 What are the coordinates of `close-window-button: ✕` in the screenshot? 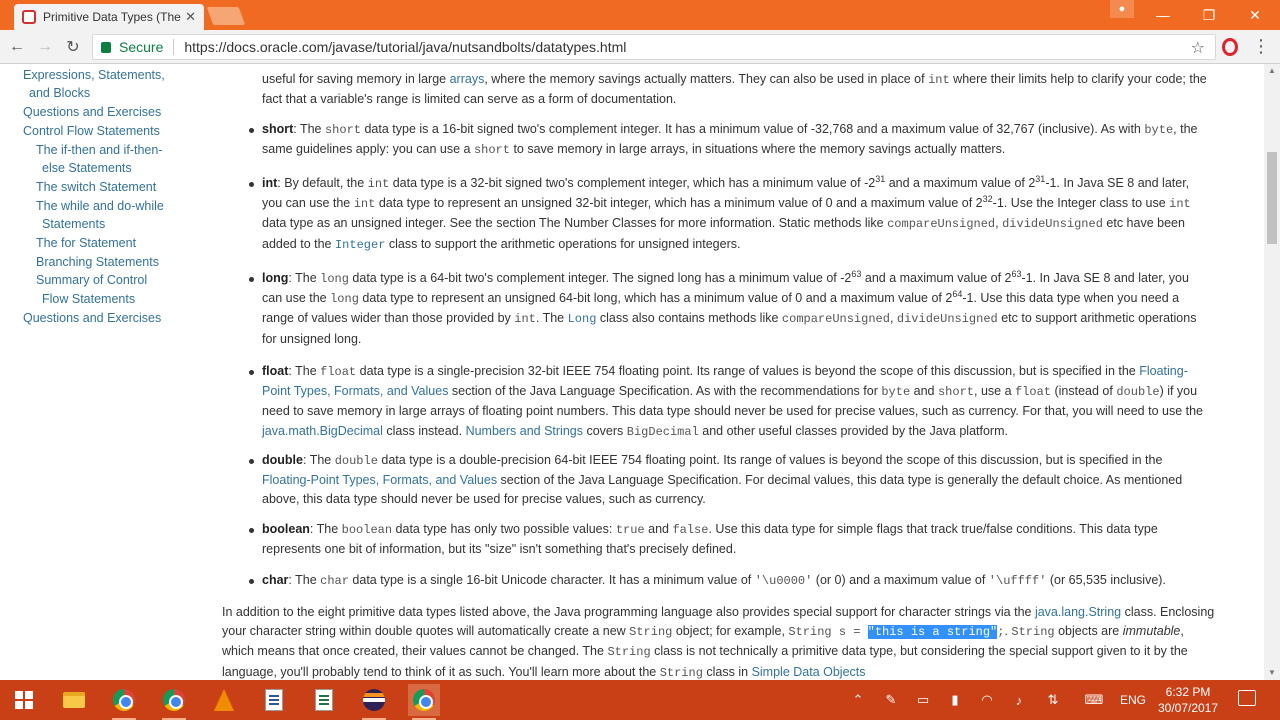 It's located at (1255, 15).